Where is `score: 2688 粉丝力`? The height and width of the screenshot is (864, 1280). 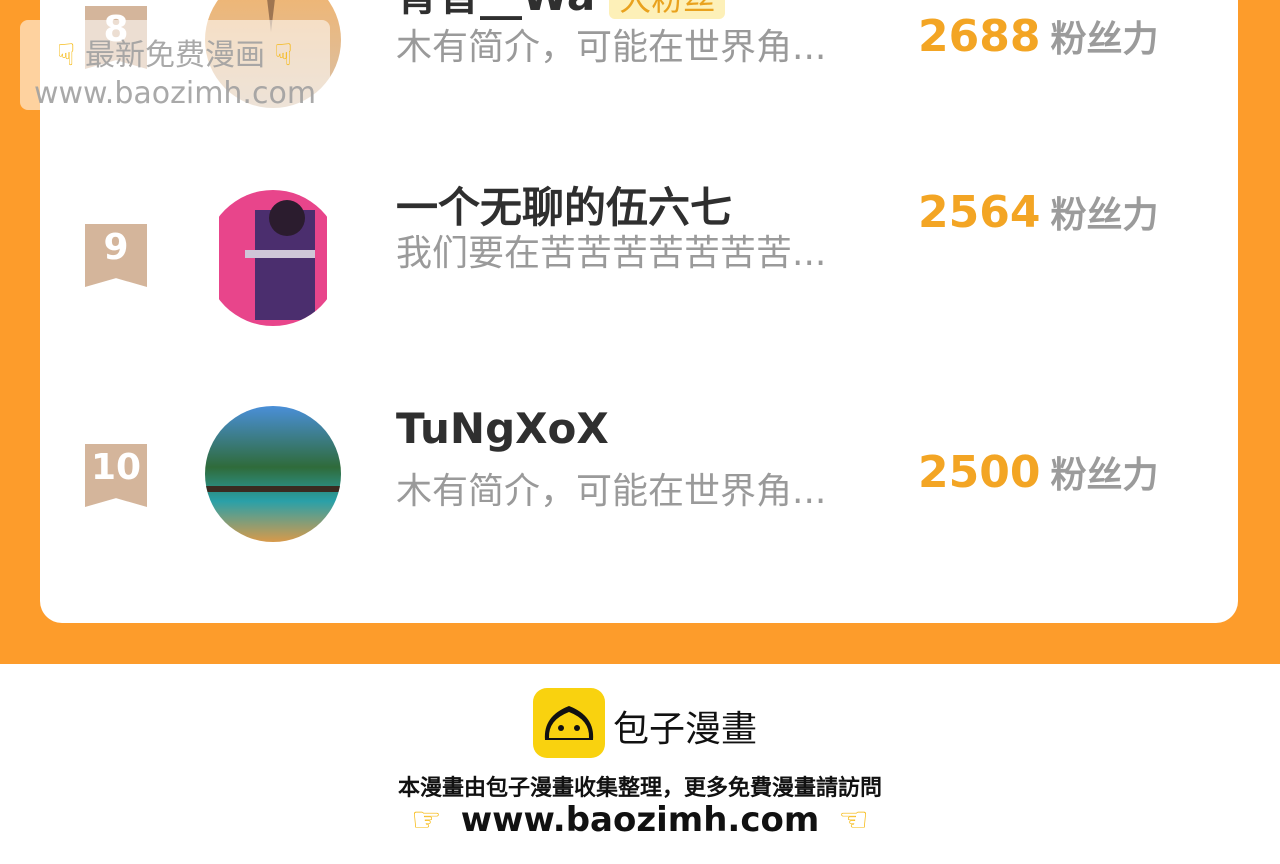 score: 2688 粉丝力 is located at coordinates (1038, 36).